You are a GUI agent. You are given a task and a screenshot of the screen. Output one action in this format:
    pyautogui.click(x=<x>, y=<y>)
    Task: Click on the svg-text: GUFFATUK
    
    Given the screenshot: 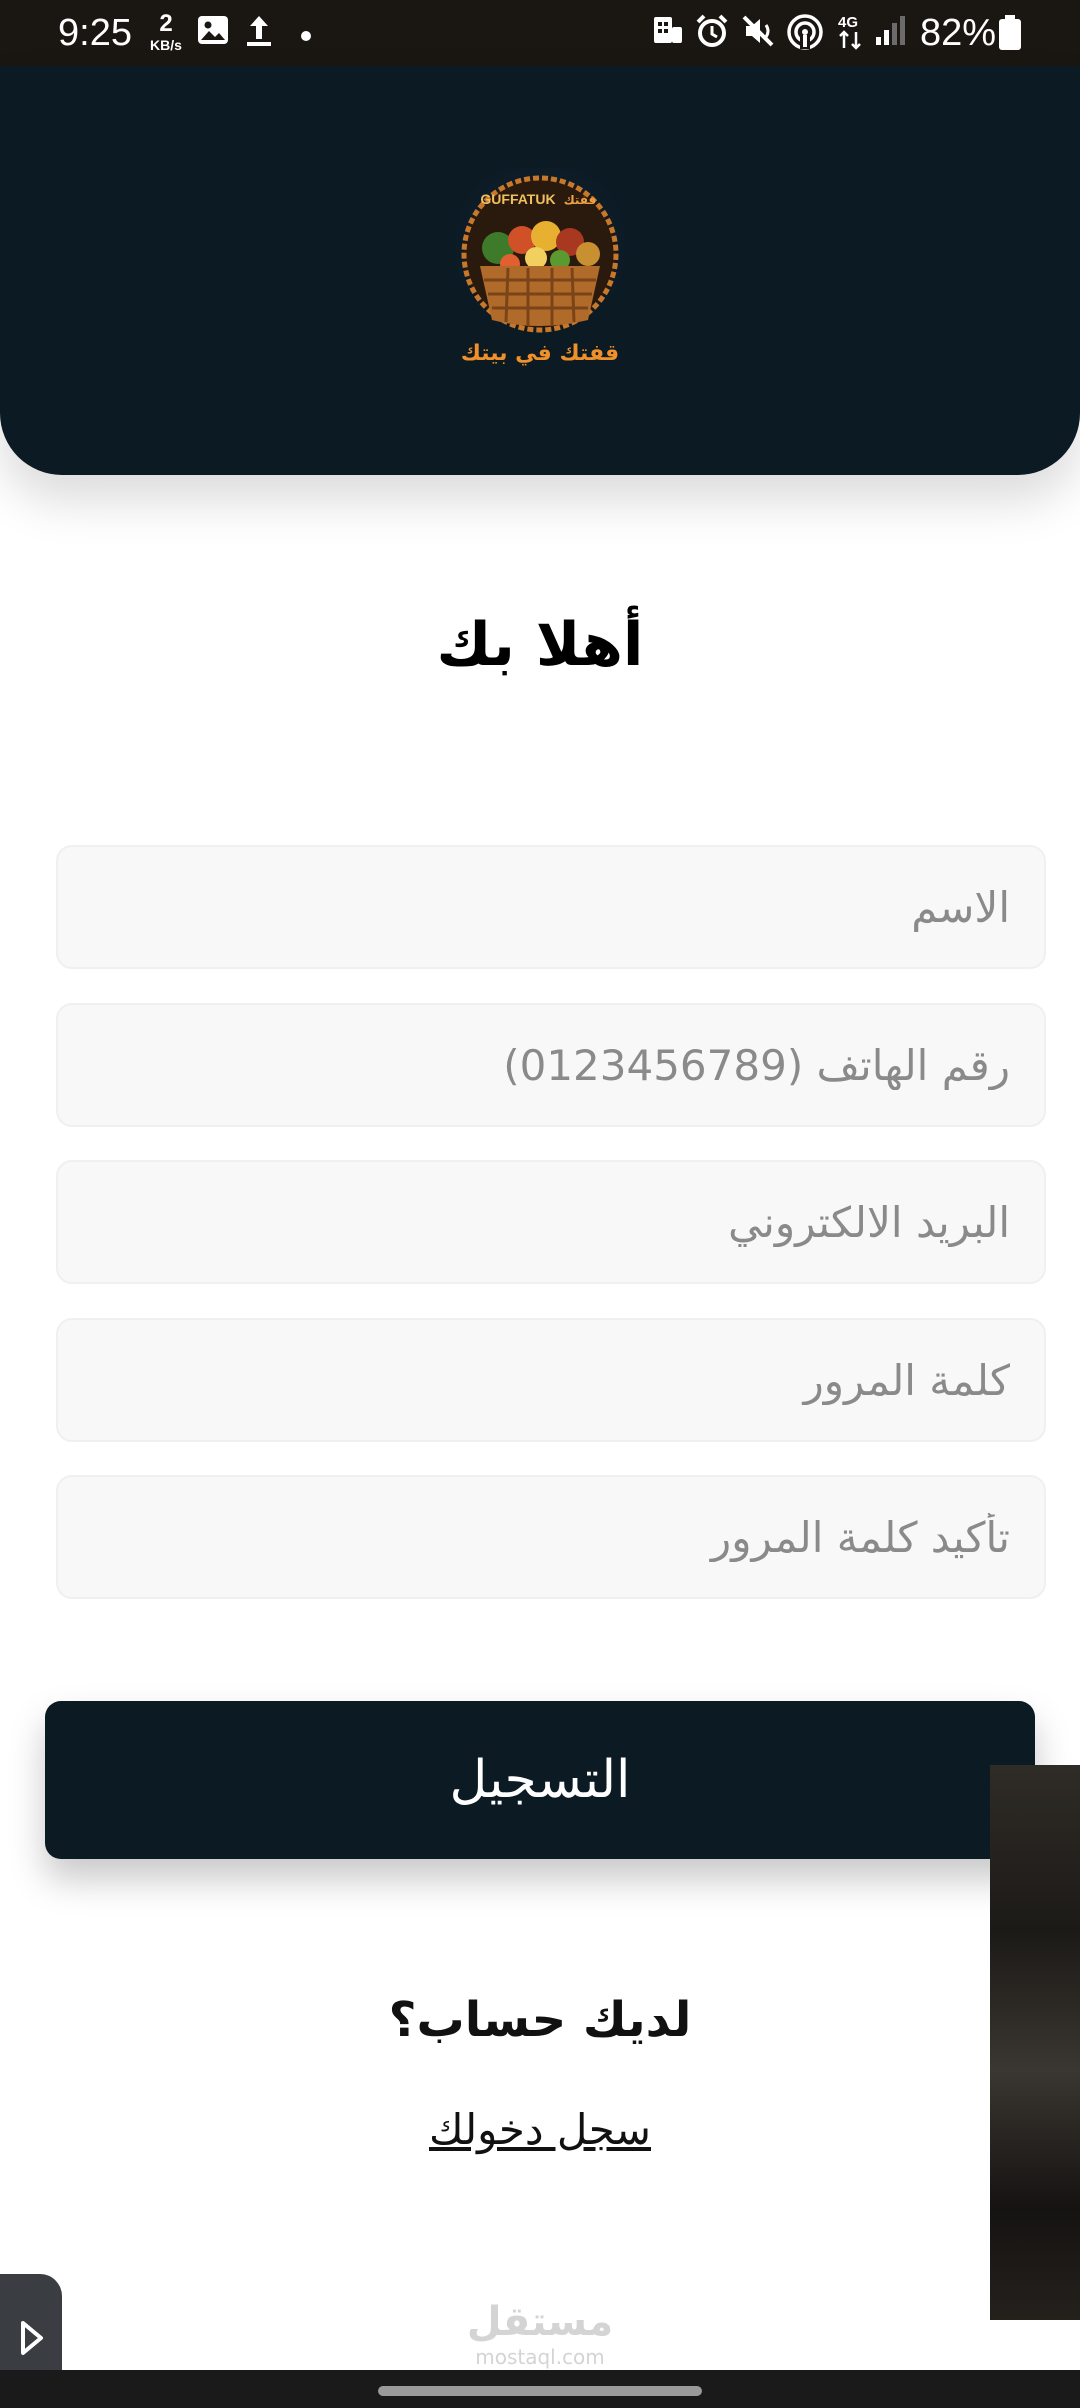 What is the action you would take?
    pyautogui.click(x=517, y=199)
    